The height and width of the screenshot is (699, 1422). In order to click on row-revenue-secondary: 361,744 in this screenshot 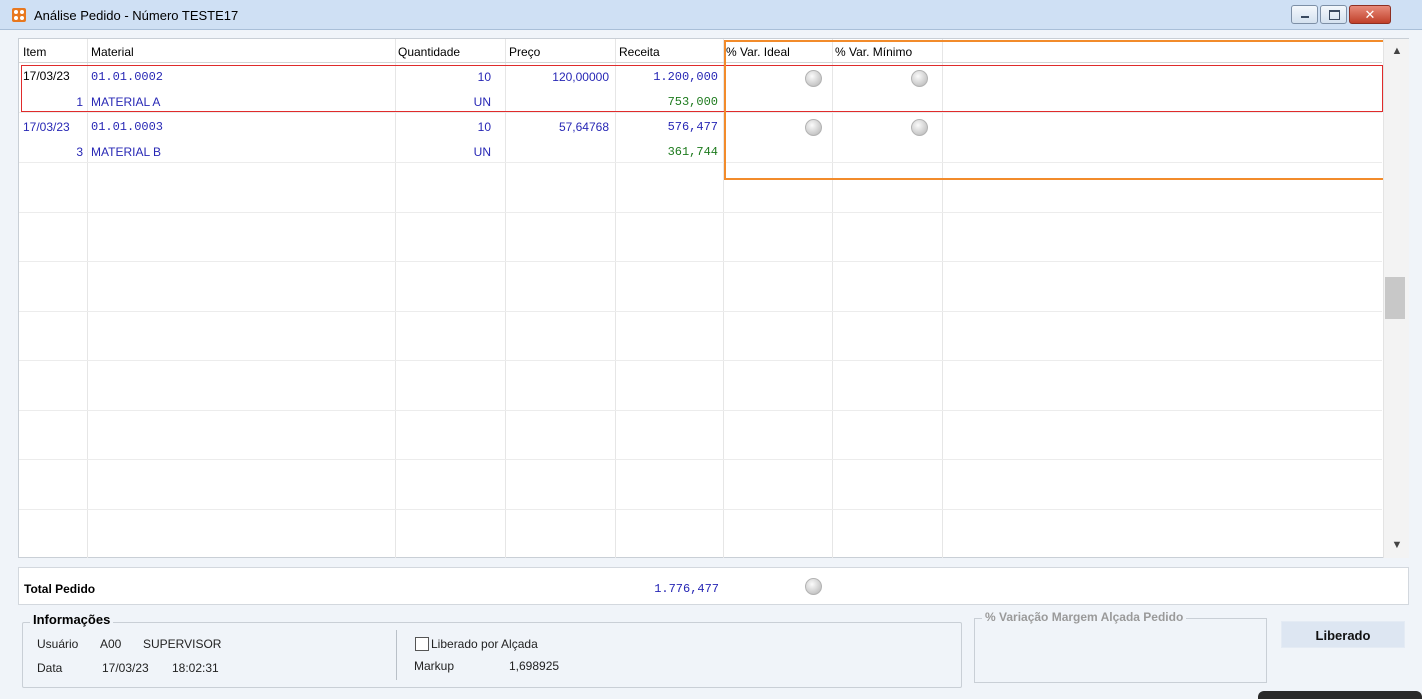, I will do `click(692, 152)`.